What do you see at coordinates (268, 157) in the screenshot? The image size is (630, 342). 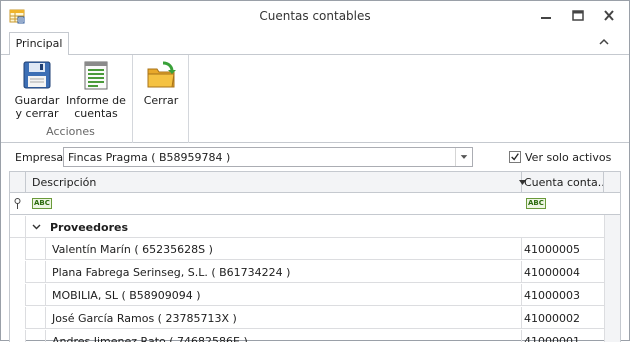 I see `empresa-combobox: Fincas Pragma ( B58959784 )` at bounding box center [268, 157].